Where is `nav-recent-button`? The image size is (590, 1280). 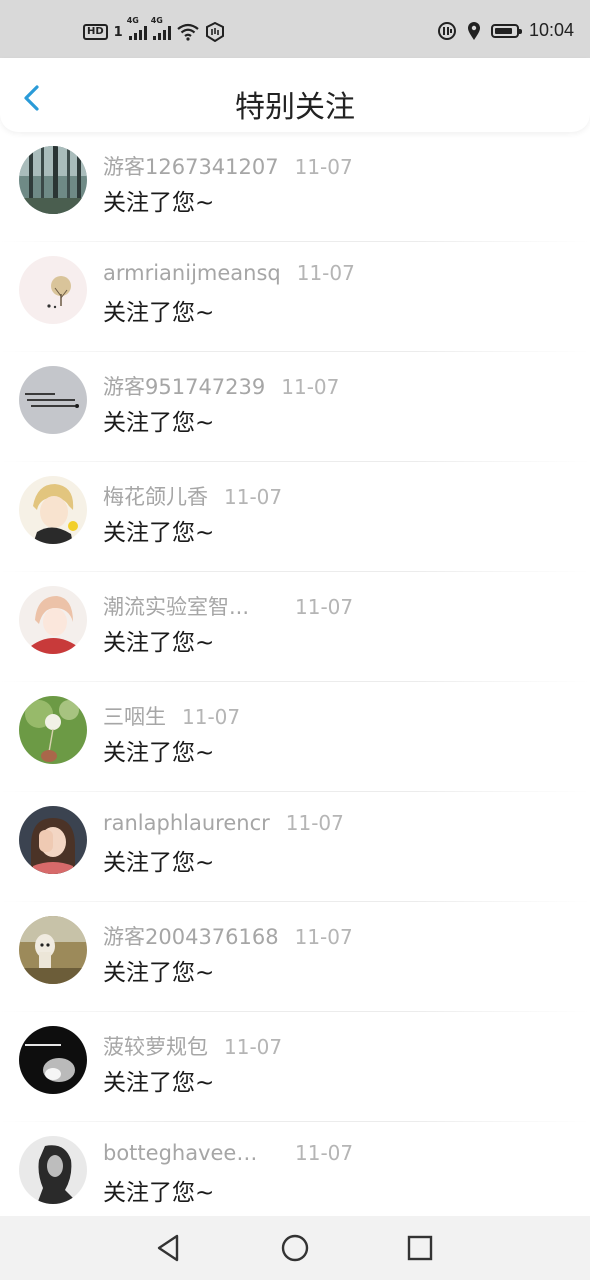 nav-recent-button is located at coordinates (420, 1248).